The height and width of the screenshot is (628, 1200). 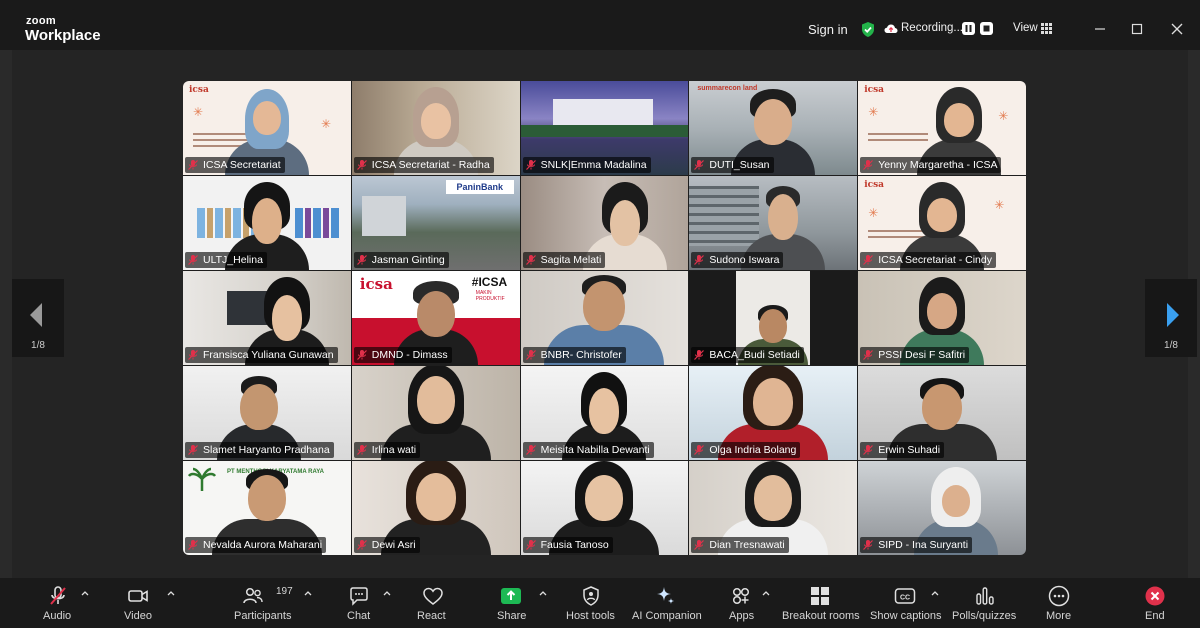 What do you see at coordinates (435, 508) in the screenshot?
I see `video-tile: Dewi Asri` at bounding box center [435, 508].